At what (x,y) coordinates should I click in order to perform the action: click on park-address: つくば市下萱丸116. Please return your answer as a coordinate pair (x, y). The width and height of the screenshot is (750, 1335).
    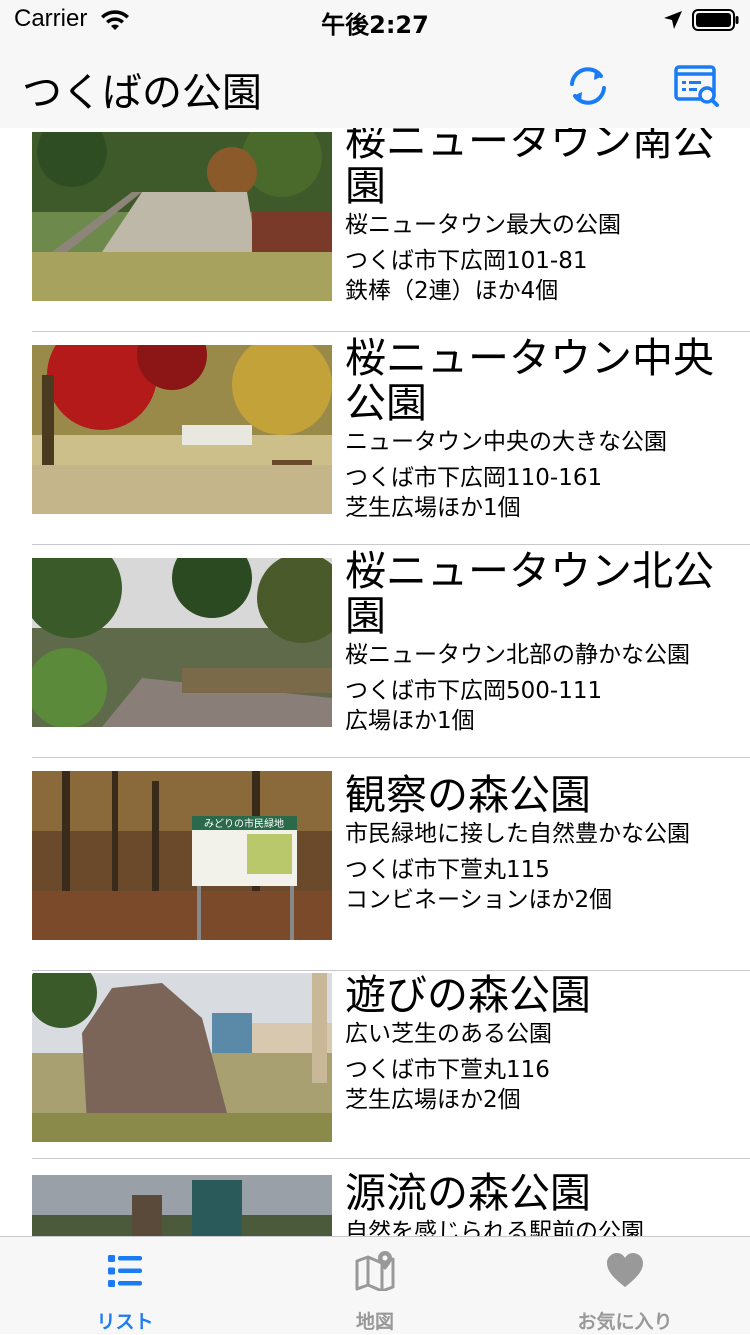
    Looking at the image, I should click on (447, 1070).